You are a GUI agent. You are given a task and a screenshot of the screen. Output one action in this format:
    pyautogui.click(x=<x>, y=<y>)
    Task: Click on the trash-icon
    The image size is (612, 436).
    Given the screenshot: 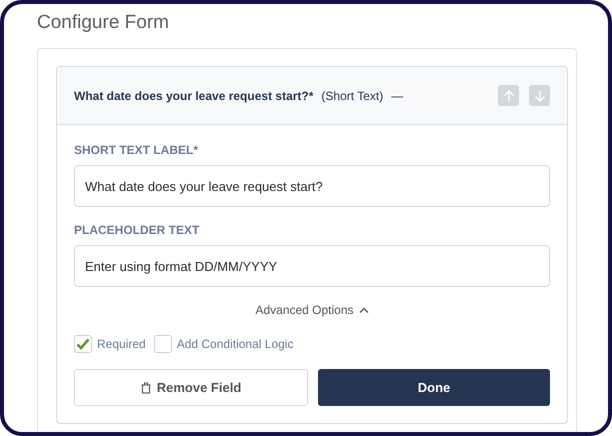 What is the action you would take?
    pyautogui.click(x=145, y=388)
    